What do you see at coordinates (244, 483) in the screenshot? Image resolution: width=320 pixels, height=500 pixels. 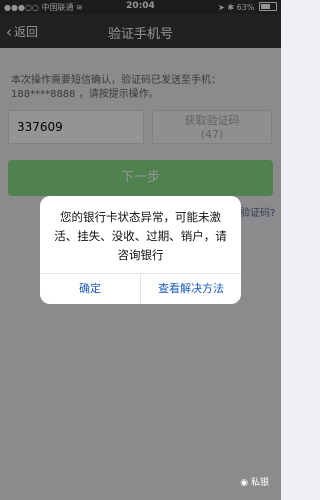 I see `wechat-logo-icon: ◉` at bounding box center [244, 483].